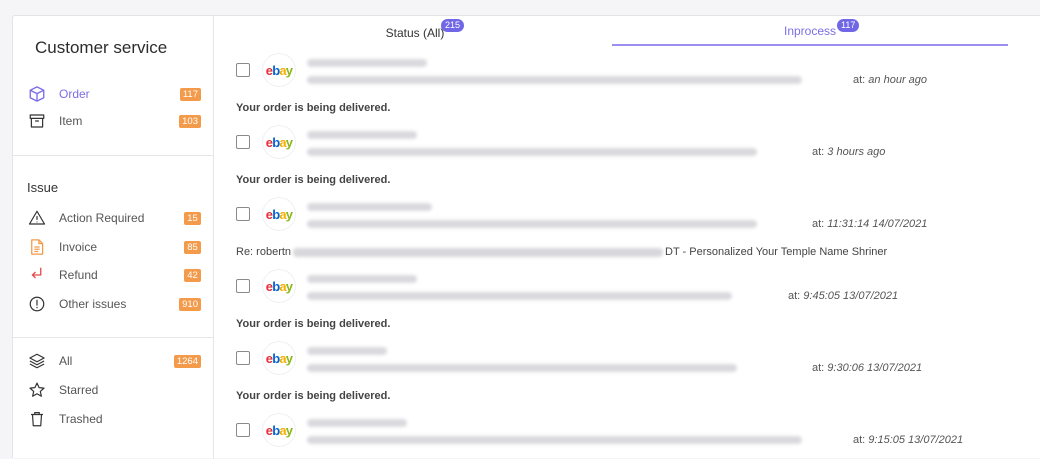 This screenshot has width=1040, height=459. I want to click on message-time: at: 9:45:05 13/07/2021, so click(843, 296).